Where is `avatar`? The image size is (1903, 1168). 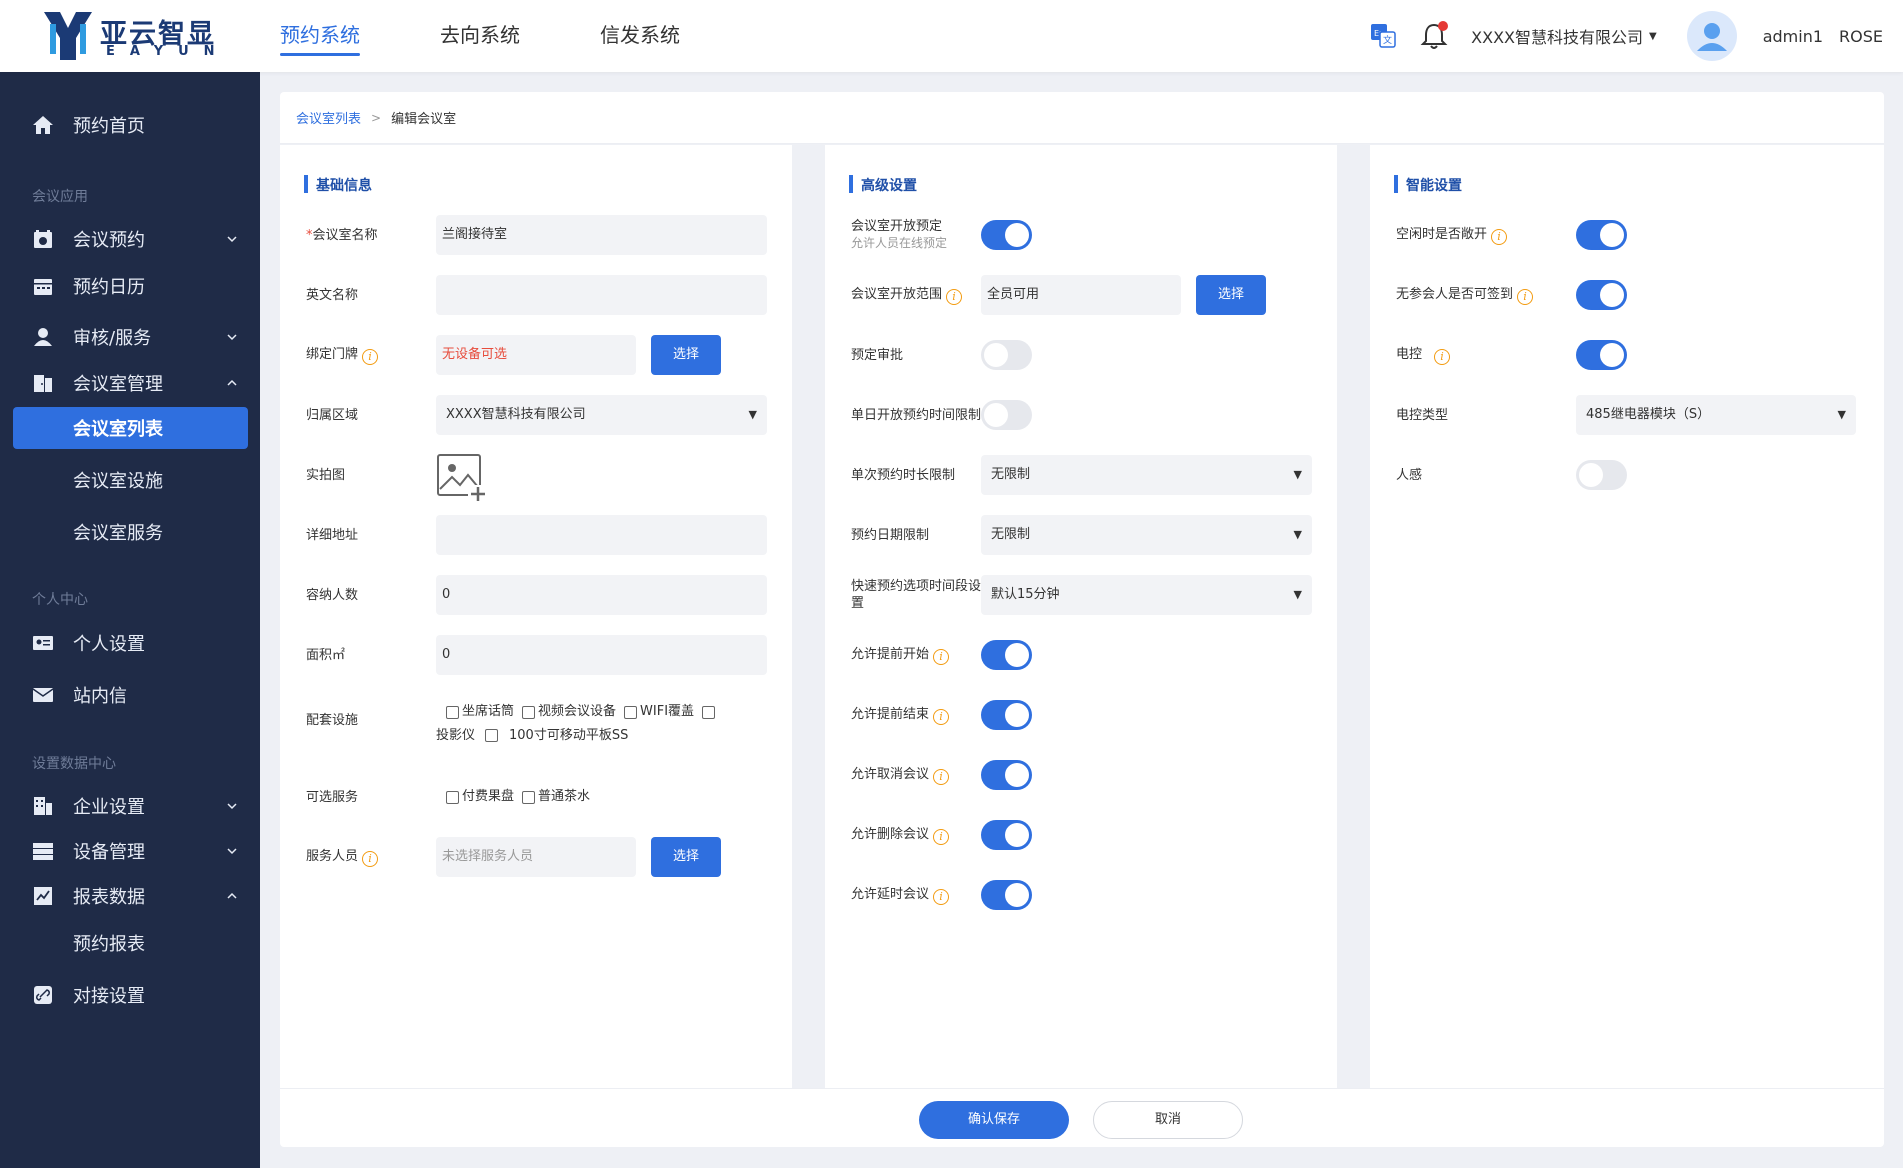
avatar is located at coordinates (1711, 36).